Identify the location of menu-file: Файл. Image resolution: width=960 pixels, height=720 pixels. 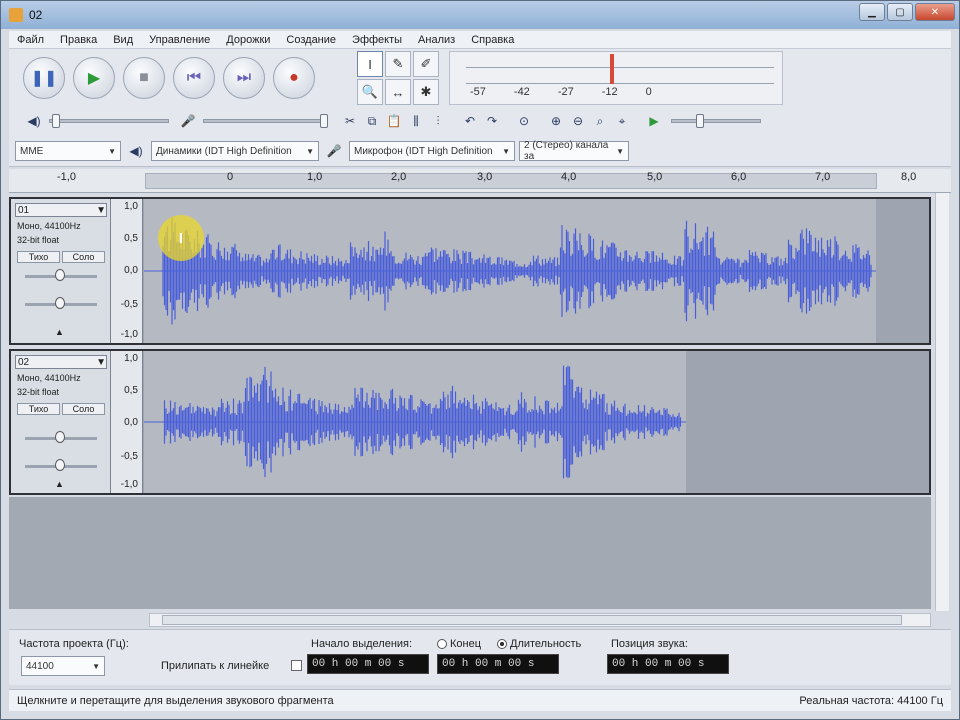
(30, 40).